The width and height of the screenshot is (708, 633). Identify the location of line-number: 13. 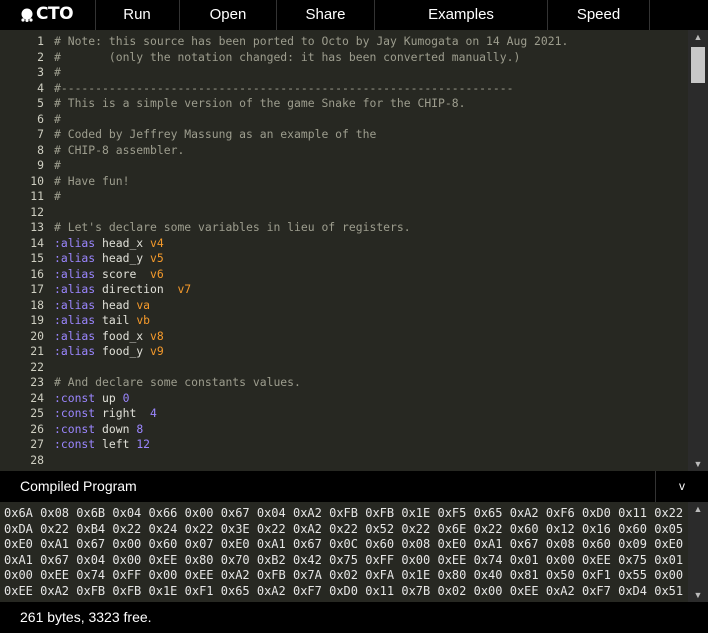
(37, 227).